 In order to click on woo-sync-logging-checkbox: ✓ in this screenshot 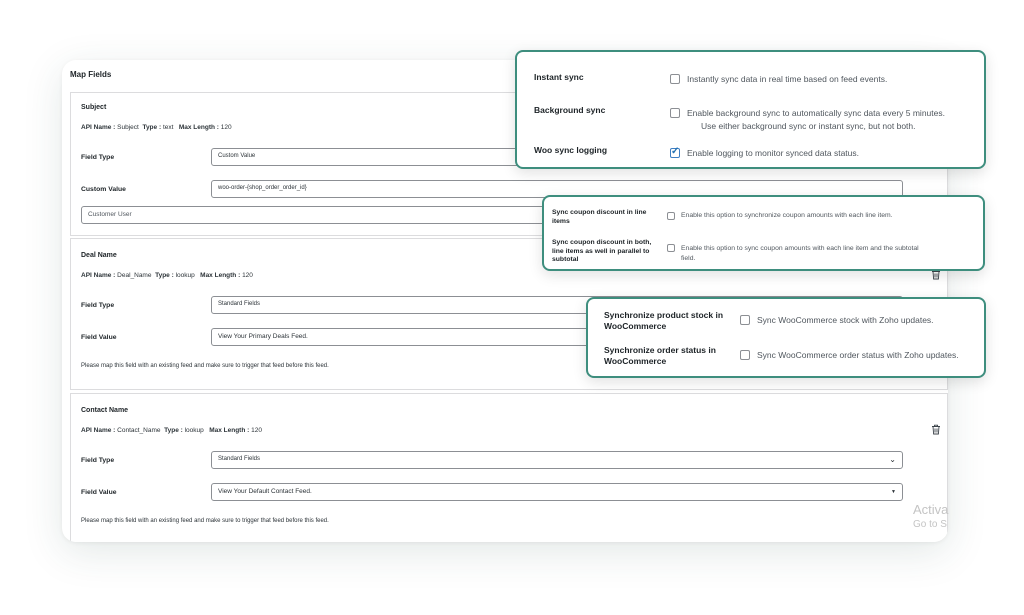, I will do `click(675, 152)`.